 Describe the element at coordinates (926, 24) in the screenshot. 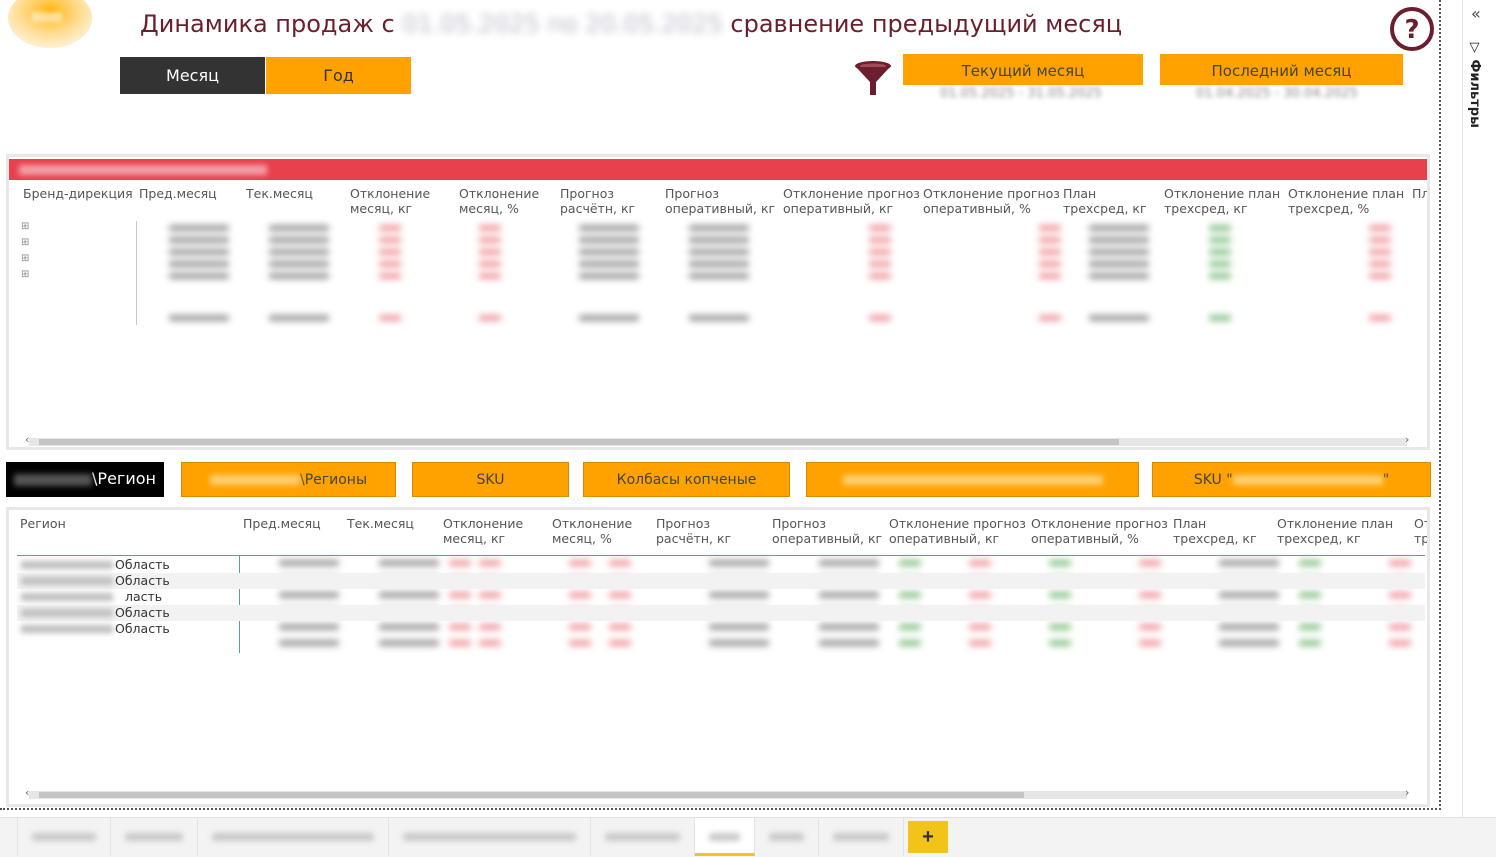

I see `title-suffix: сравнение предыдущий месяц` at that location.